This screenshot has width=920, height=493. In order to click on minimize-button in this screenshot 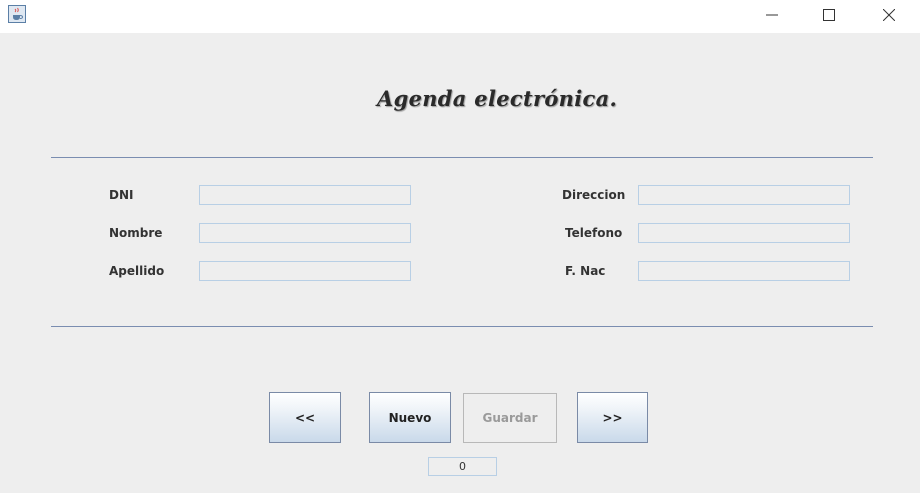, I will do `click(772, 15)`.